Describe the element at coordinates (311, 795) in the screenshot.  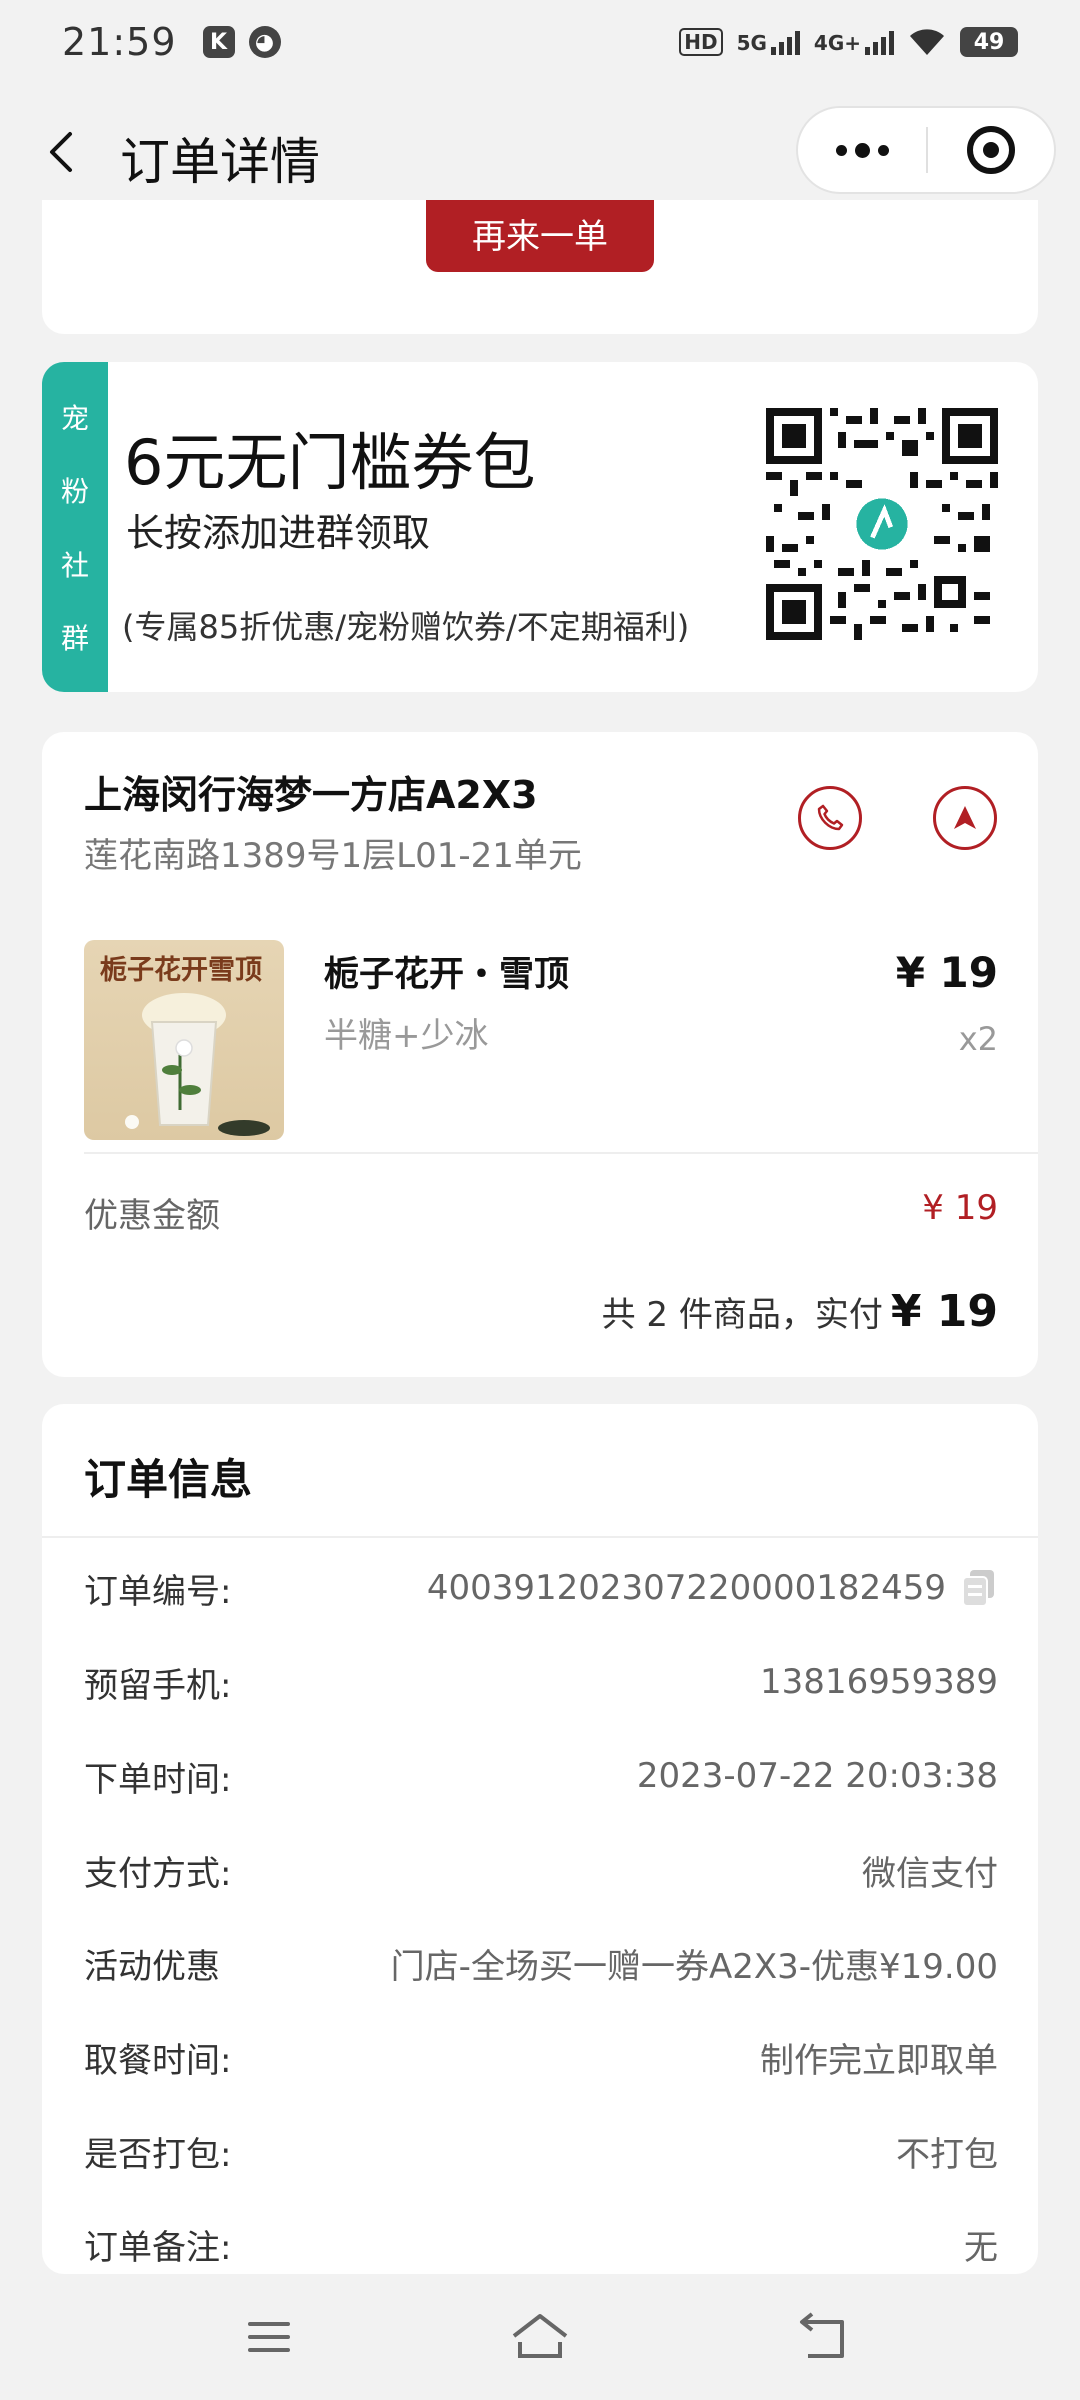
I see `store-name: 上海闵行海梦一方店A2X3` at that location.